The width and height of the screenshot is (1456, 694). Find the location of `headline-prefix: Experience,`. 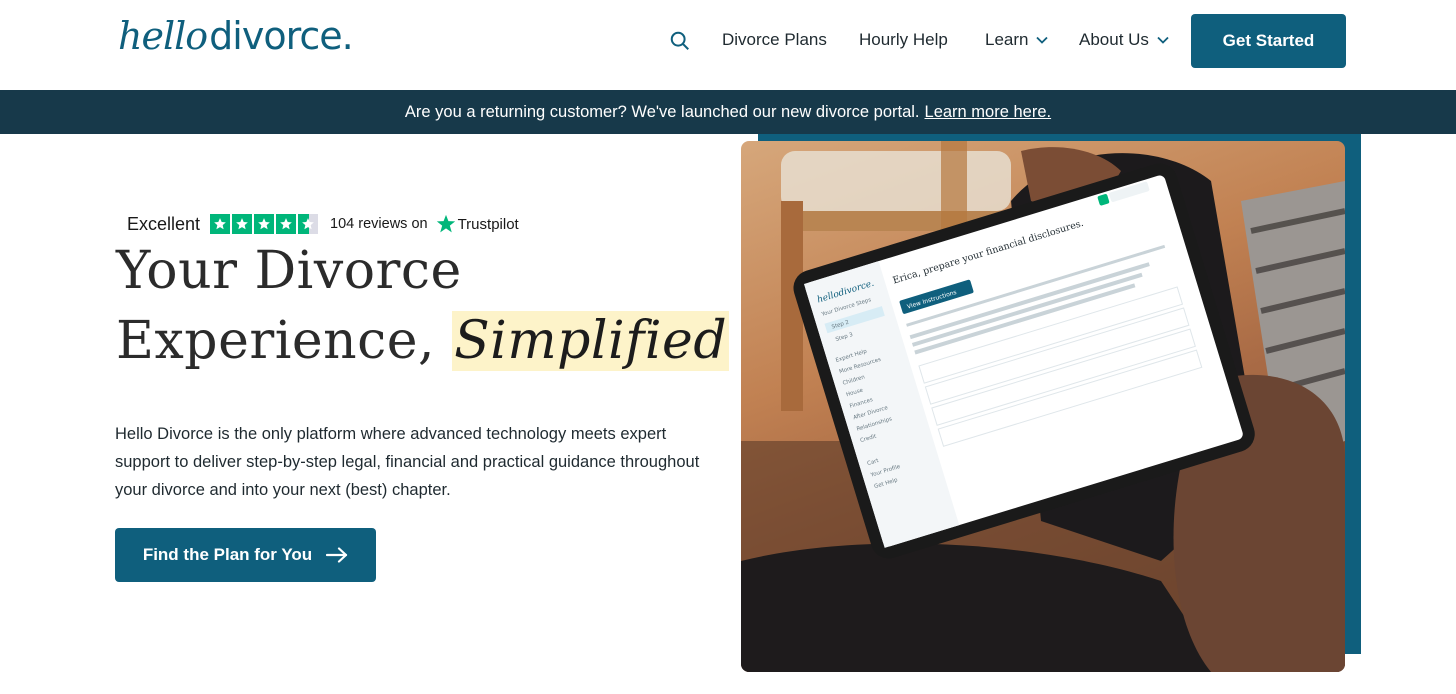

headline-prefix: Experience, is located at coordinates (276, 341).